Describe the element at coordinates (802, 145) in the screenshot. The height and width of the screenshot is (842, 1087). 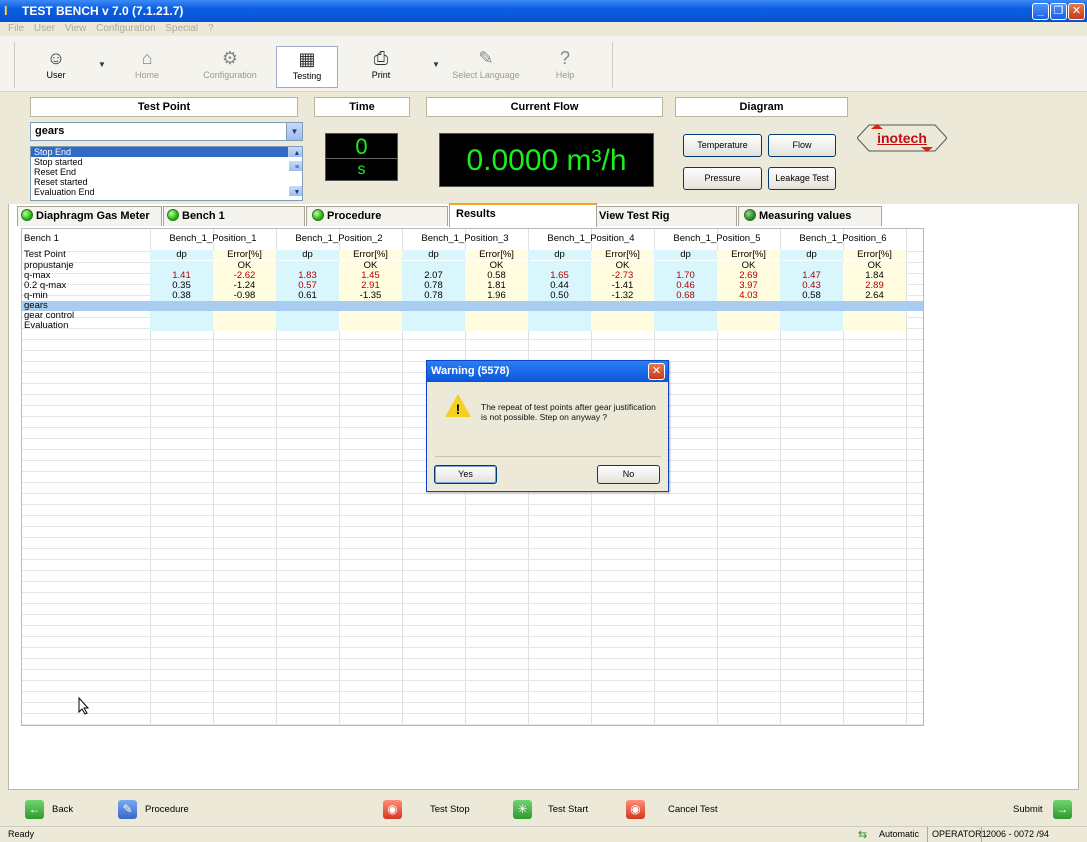
I see `flow-button: Flow` at that location.